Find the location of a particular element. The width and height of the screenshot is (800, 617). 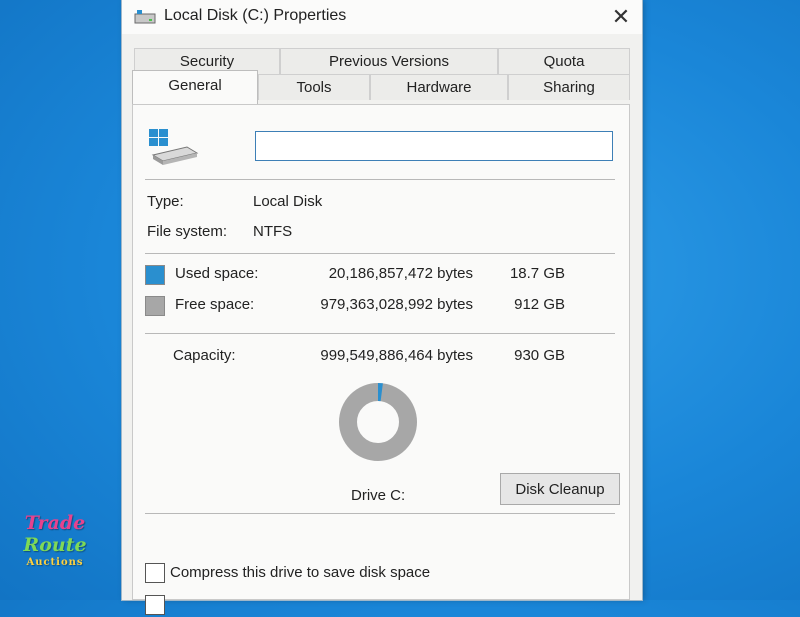

free-space-swatch is located at coordinates (155, 306).